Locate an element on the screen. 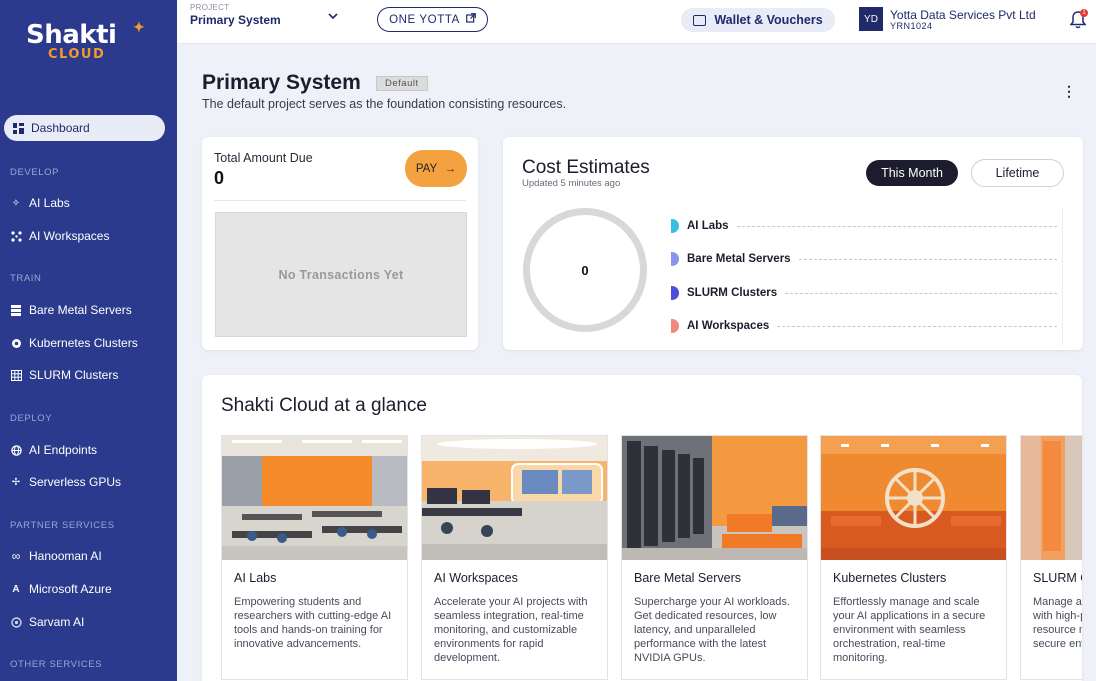  cost-updated-text: Updated 5 minutes ago is located at coordinates (571, 183).